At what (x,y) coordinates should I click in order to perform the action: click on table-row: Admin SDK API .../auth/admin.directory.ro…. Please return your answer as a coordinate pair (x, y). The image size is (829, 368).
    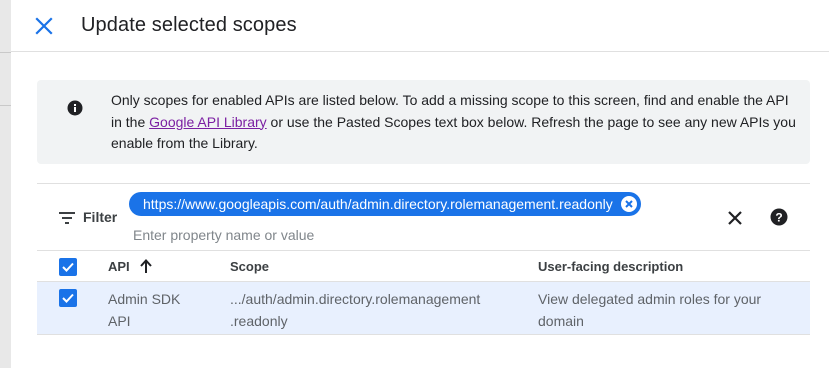
    Looking at the image, I should click on (423, 308).